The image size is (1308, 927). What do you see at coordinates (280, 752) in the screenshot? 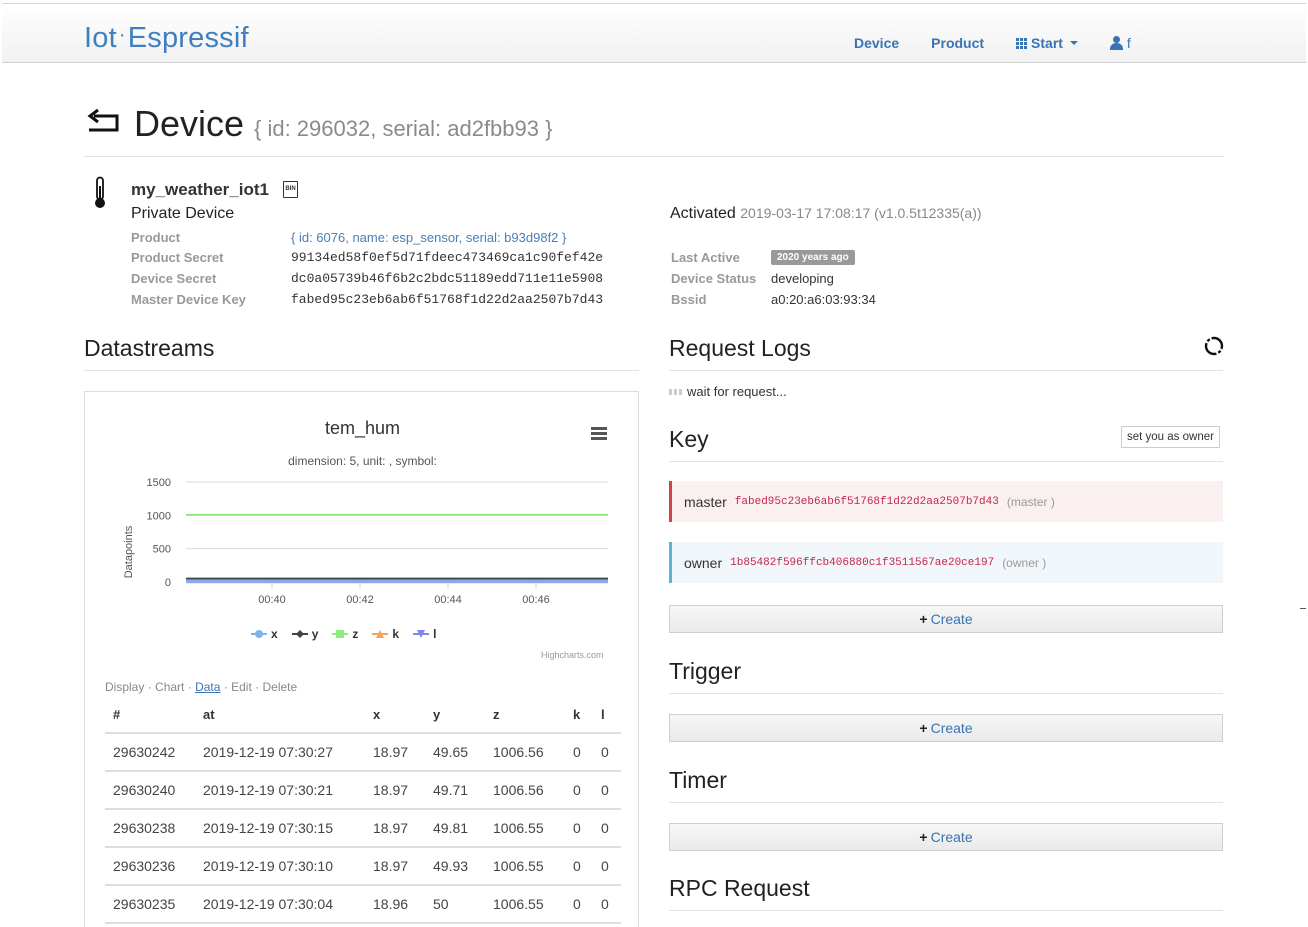
I see `table-cell: 2019-12-19 07:30:27` at bounding box center [280, 752].